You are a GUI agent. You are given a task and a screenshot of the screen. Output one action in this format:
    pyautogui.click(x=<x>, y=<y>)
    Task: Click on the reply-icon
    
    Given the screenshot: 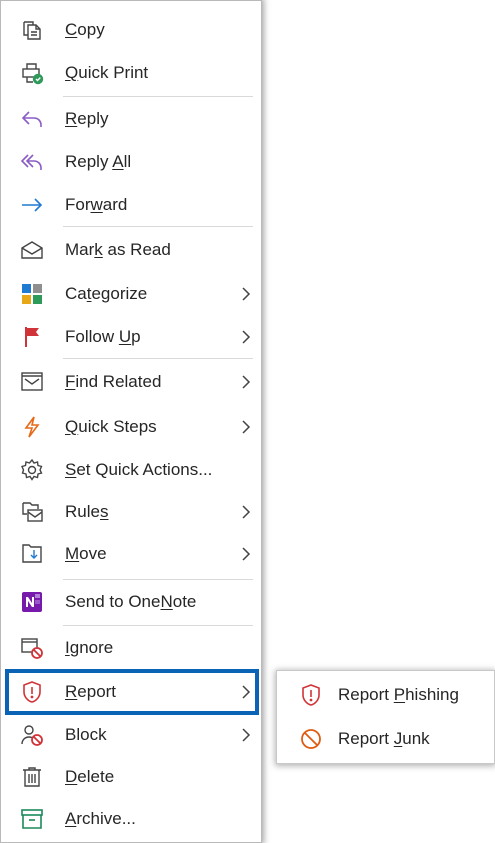 What is the action you would take?
    pyautogui.click(x=32, y=119)
    